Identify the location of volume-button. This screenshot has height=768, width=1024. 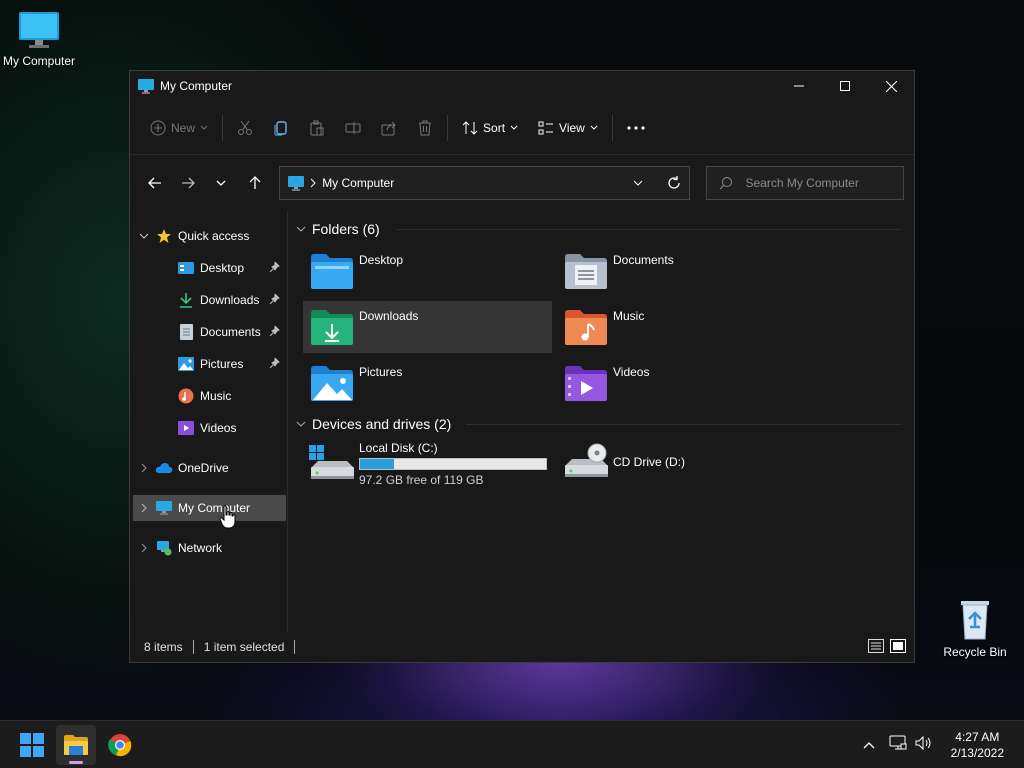
(924, 744).